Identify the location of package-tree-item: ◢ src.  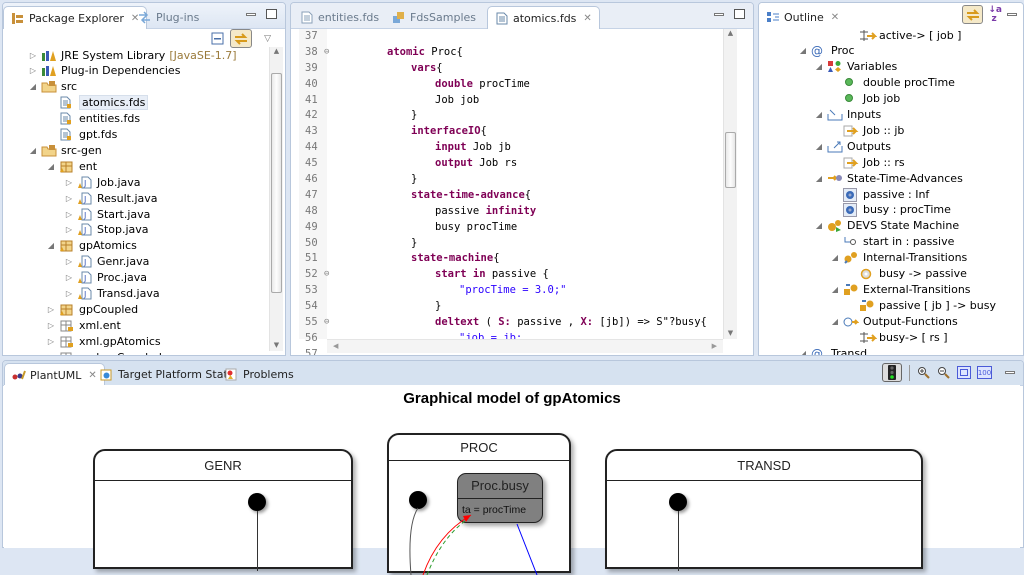
(53, 87).